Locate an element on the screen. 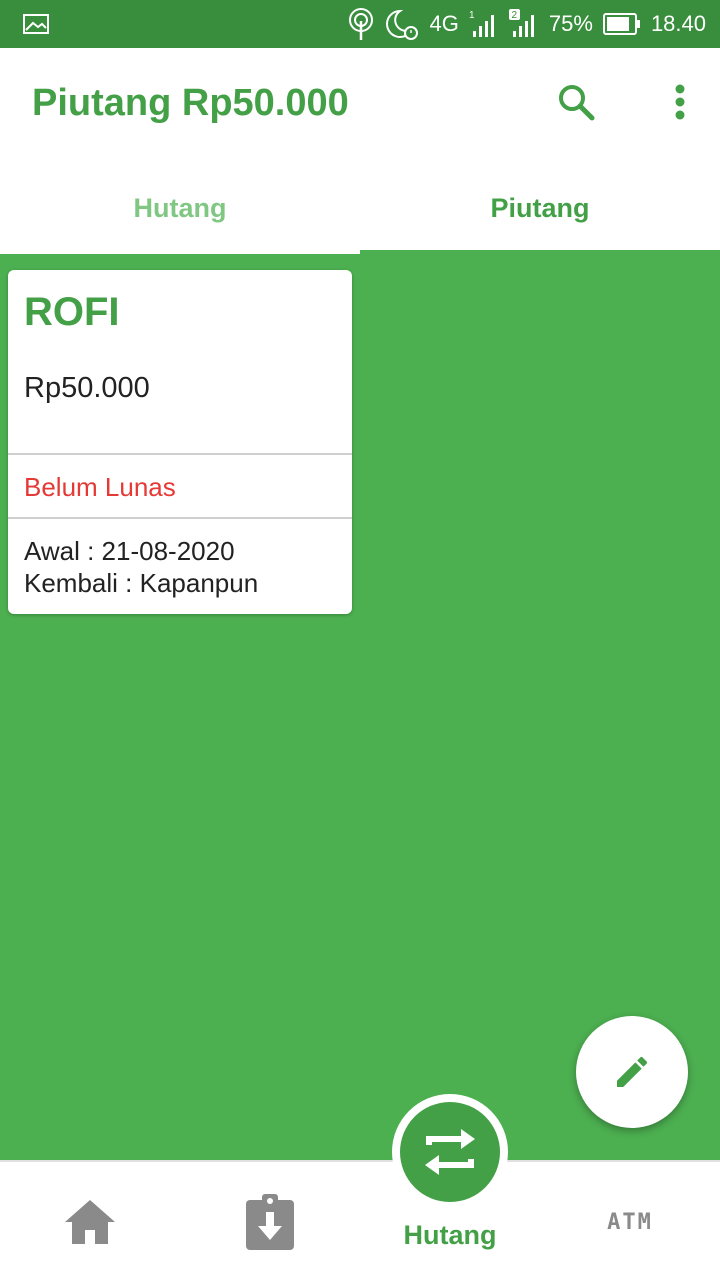  download-clipboard-icon is located at coordinates (270, 1222).